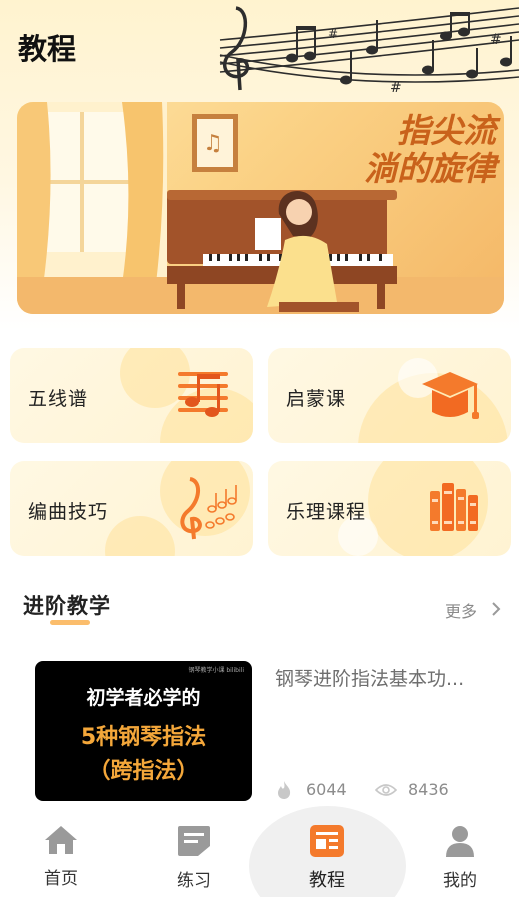 Image resolution: width=519 pixels, height=897 pixels. Describe the element at coordinates (284, 790) in the screenshot. I see `fire-icon` at that location.